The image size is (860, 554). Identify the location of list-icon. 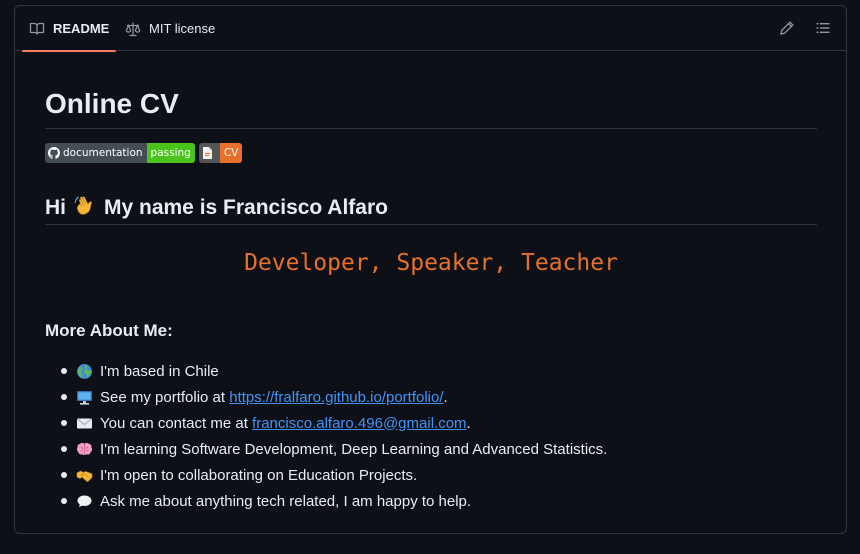
(823, 28).